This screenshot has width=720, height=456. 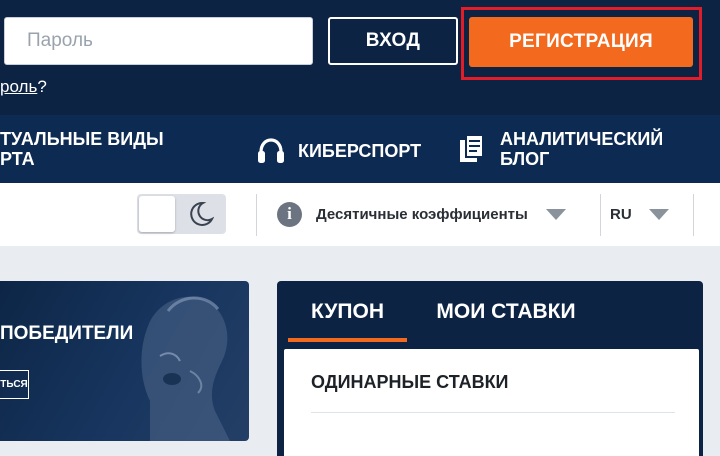 I want to click on athlete-illustration, so click(x=185, y=368).